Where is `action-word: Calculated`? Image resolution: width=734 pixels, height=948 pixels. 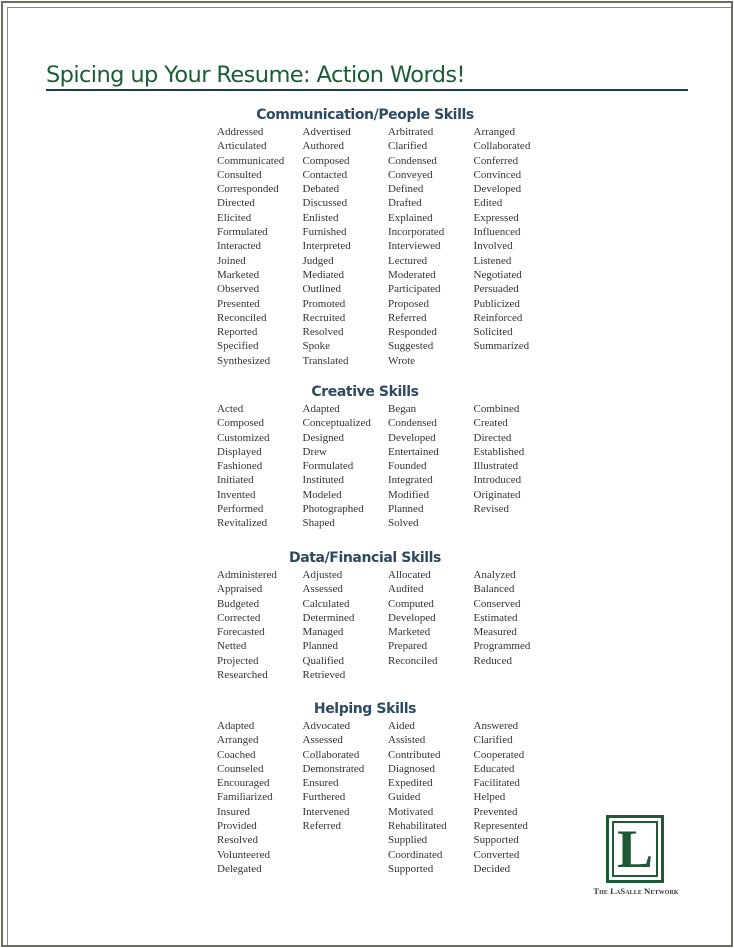 action-word: Calculated is located at coordinates (326, 603).